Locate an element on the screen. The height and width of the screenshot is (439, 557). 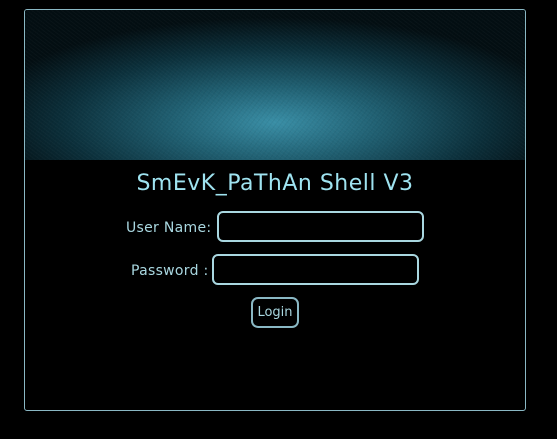
login-button: Login is located at coordinates (275, 312).